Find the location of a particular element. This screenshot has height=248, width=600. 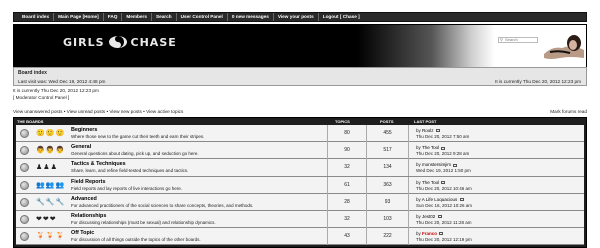

topics-count: 90 is located at coordinates (347, 151).